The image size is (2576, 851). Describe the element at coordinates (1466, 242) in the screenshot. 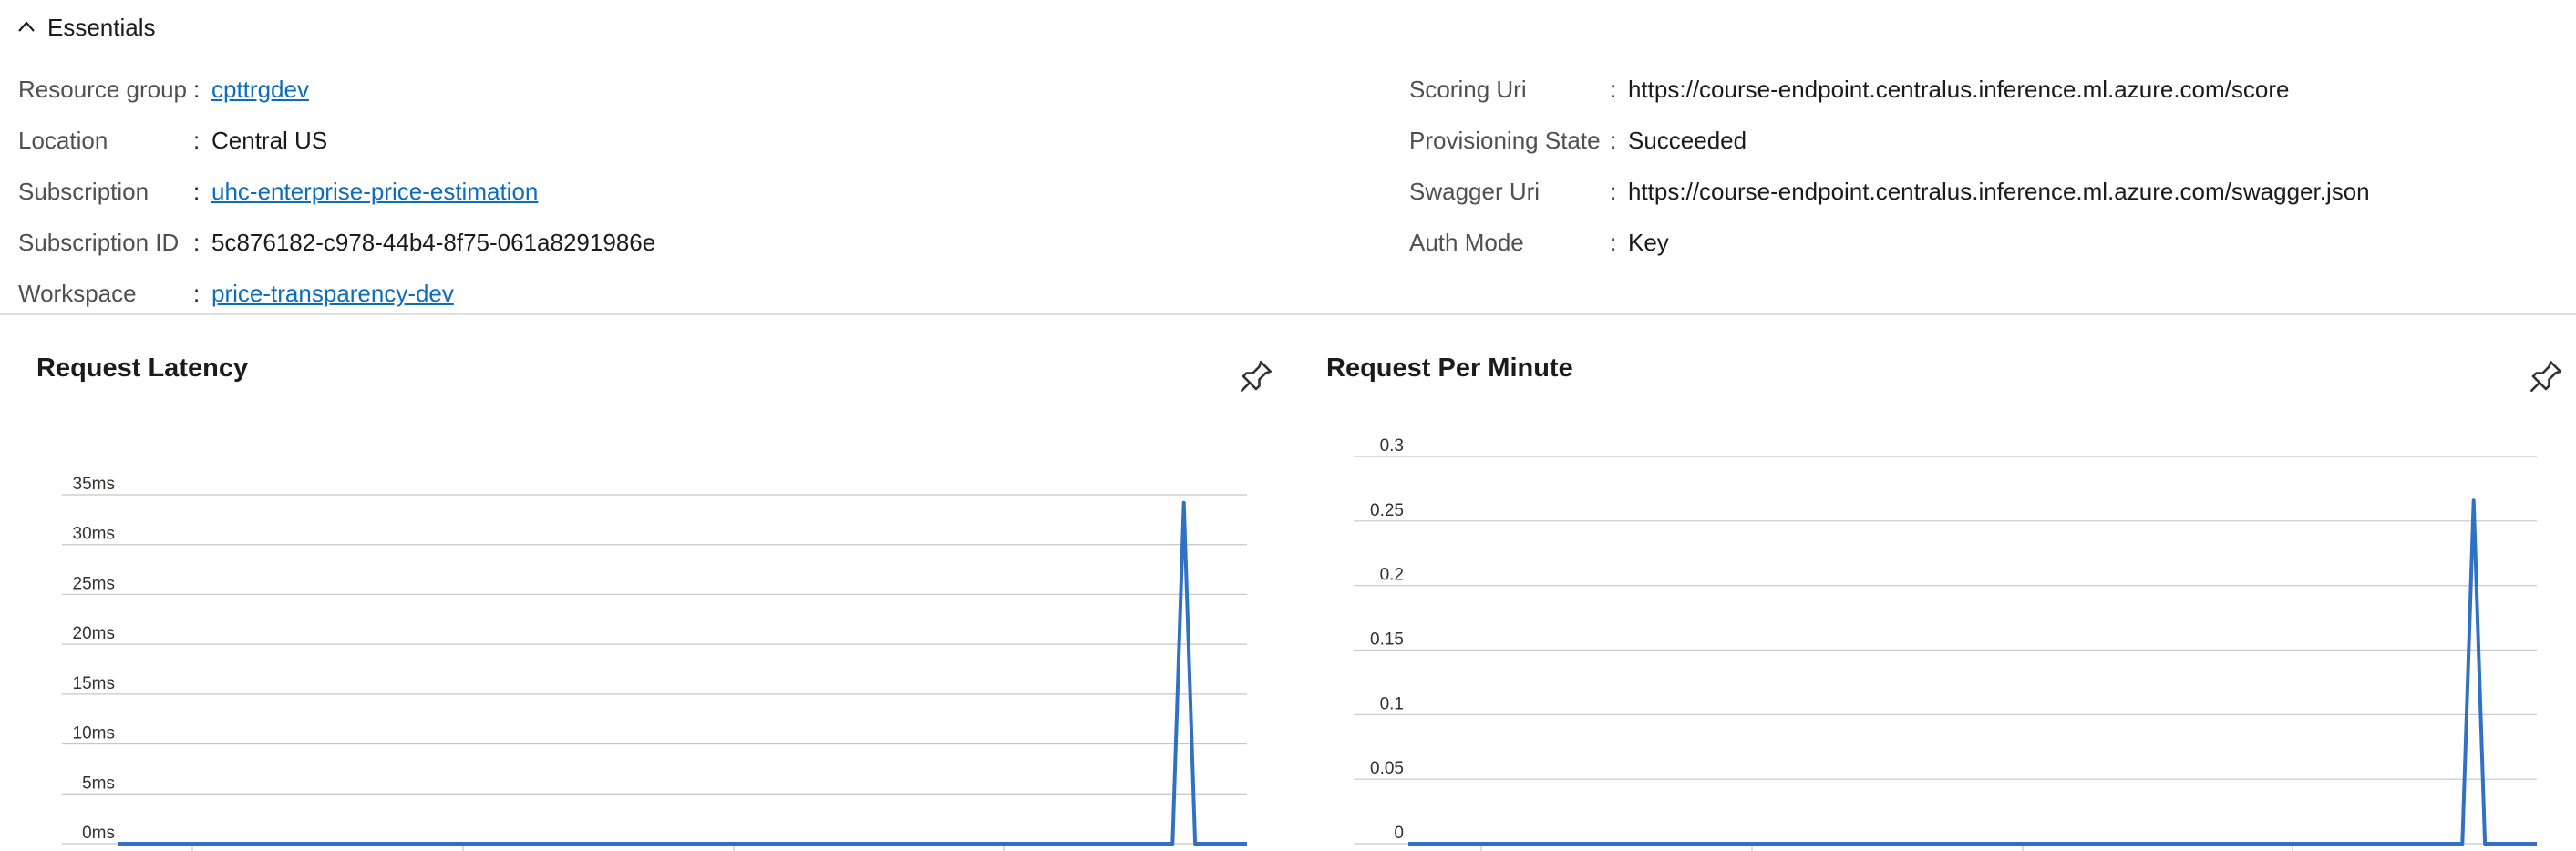

I see `property-label: Auth Mode` at that location.